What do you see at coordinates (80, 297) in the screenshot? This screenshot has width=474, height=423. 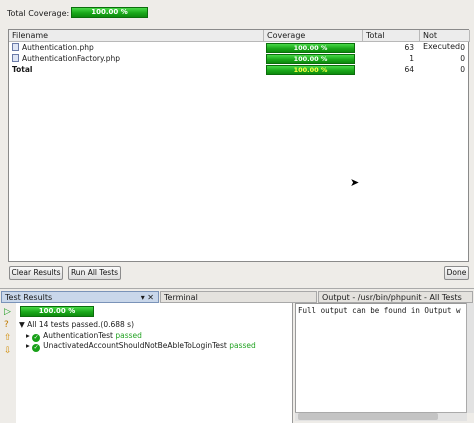 I see `tab-test-results: Test Results ▾ ✕` at bounding box center [80, 297].